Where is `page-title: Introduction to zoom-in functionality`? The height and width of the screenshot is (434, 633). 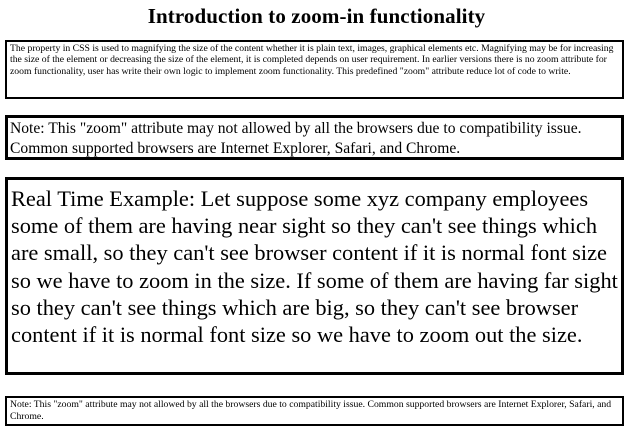 page-title: Introduction to zoom-in functionality is located at coordinates (316, 16).